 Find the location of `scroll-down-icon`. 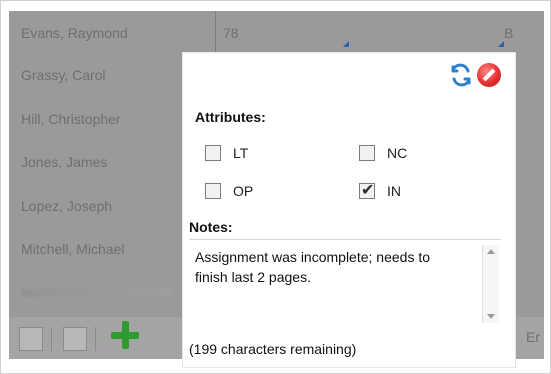

scroll-down-icon is located at coordinates (491, 316).